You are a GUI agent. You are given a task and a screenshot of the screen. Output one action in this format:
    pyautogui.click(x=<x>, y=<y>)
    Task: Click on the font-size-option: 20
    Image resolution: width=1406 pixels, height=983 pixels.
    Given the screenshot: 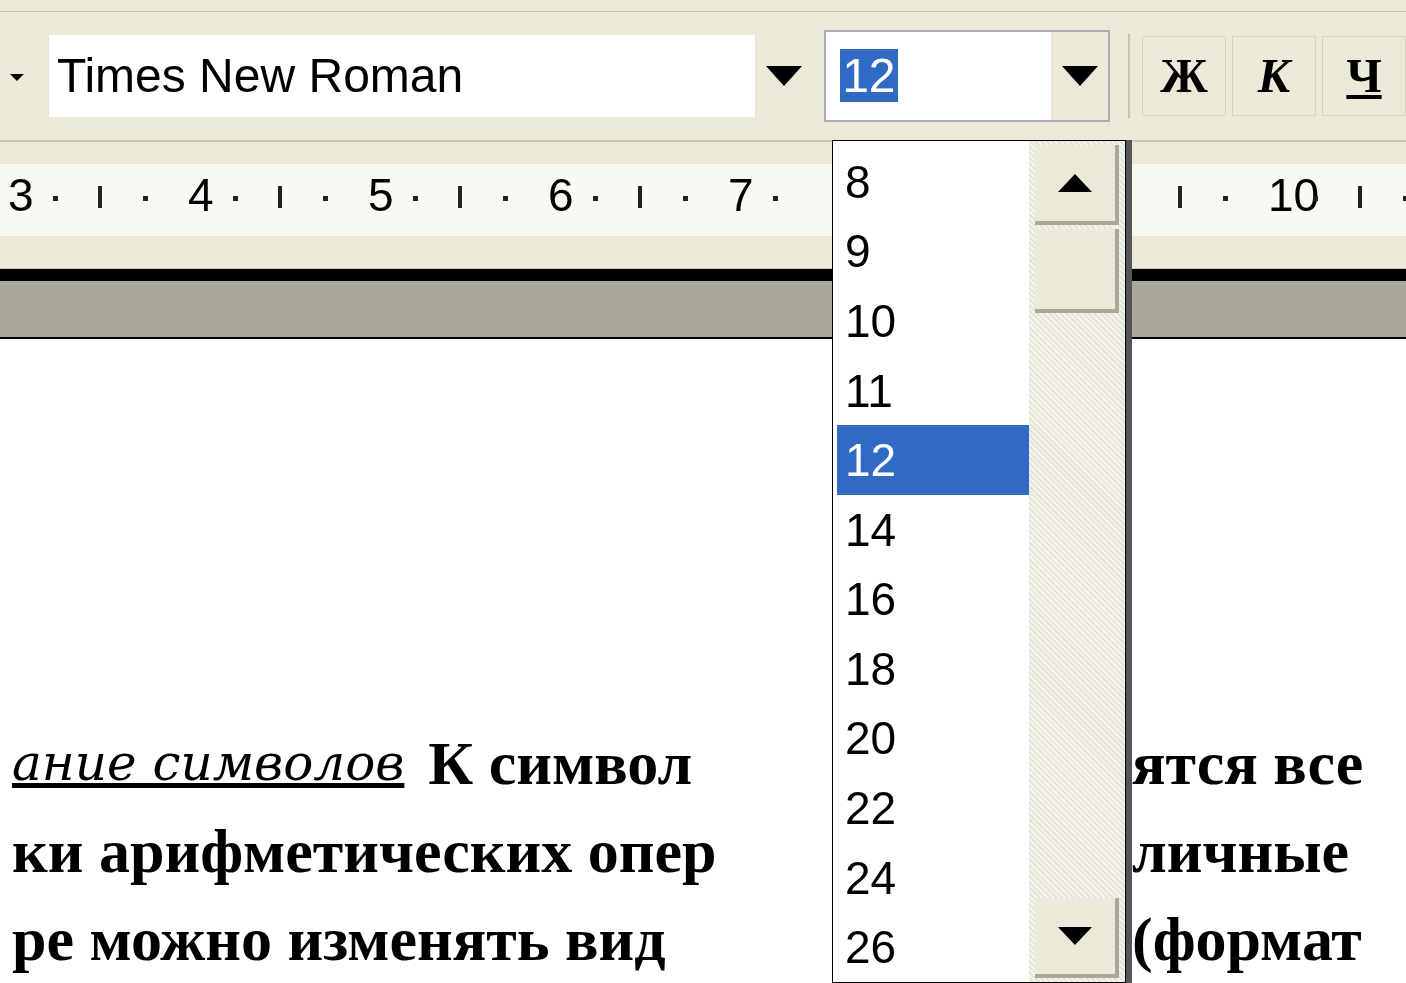 What is the action you would take?
    pyautogui.click(x=933, y=738)
    